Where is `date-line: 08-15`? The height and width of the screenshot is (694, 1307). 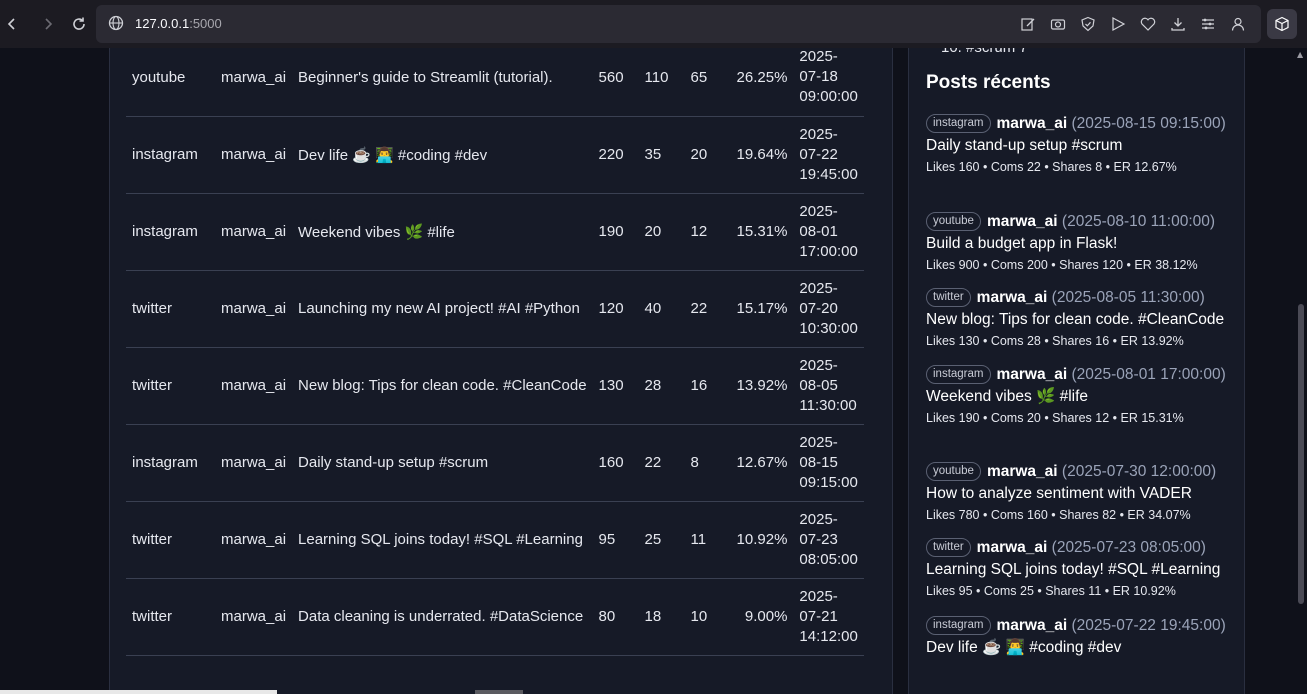 date-line: 08-15 is located at coordinates (818, 462).